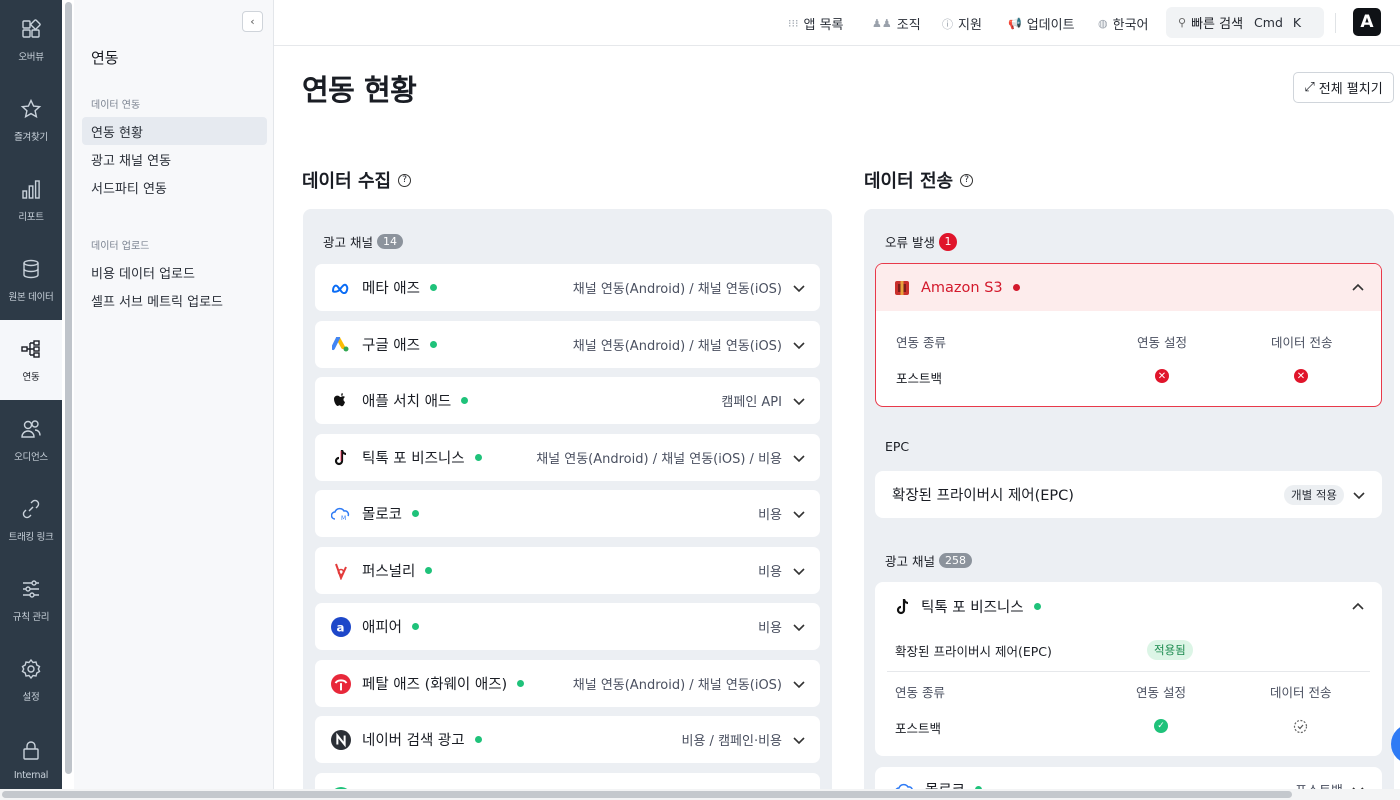  Describe the element at coordinates (567, 513) in the screenshot. I see `channel-row-moloco: M 몰로코 비용` at that location.